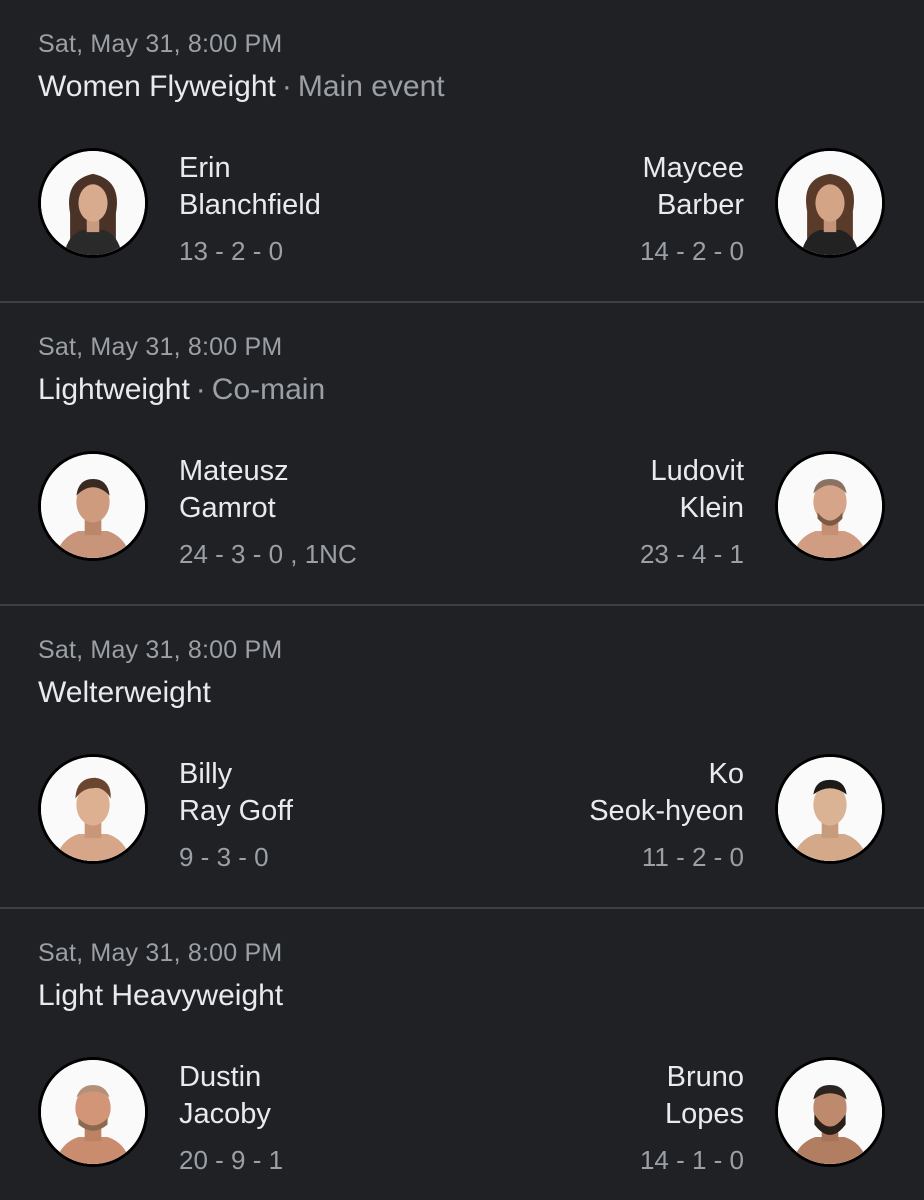  Describe the element at coordinates (250, 205) in the screenshot. I see `fighter1-last-name: Blanchfield` at that location.